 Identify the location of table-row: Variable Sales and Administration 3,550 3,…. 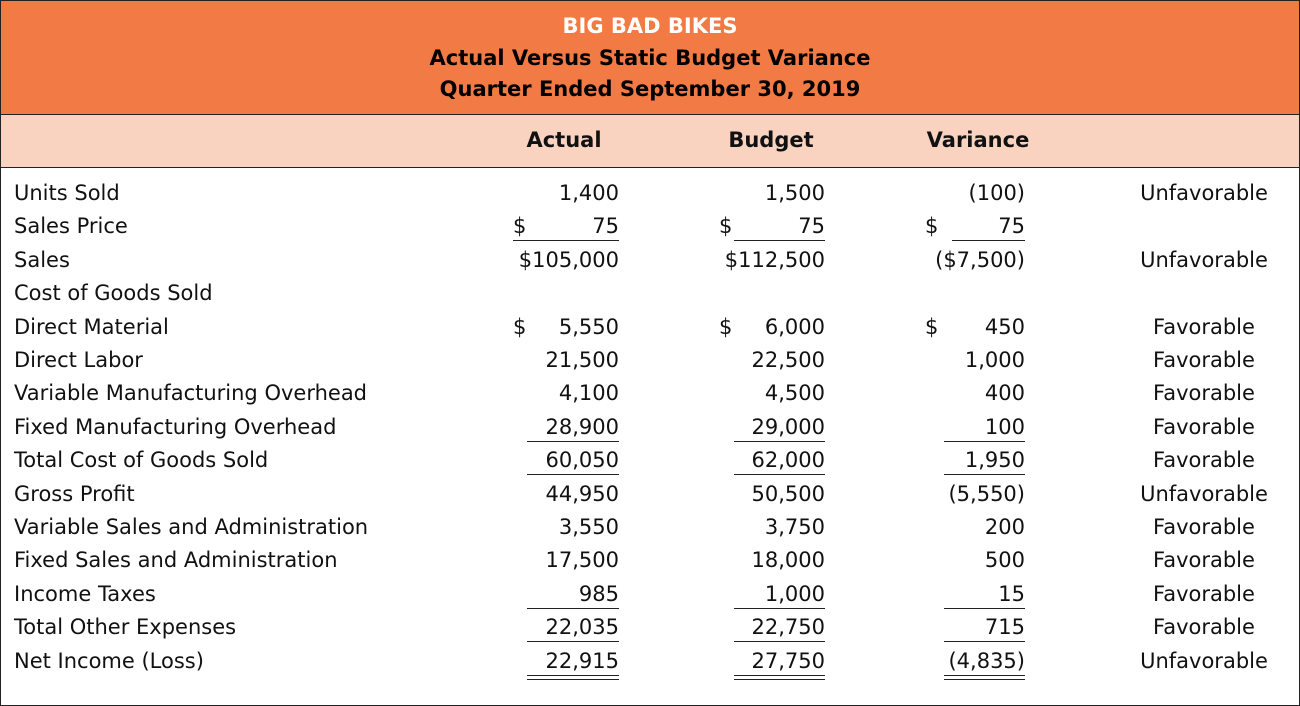
(650, 526).